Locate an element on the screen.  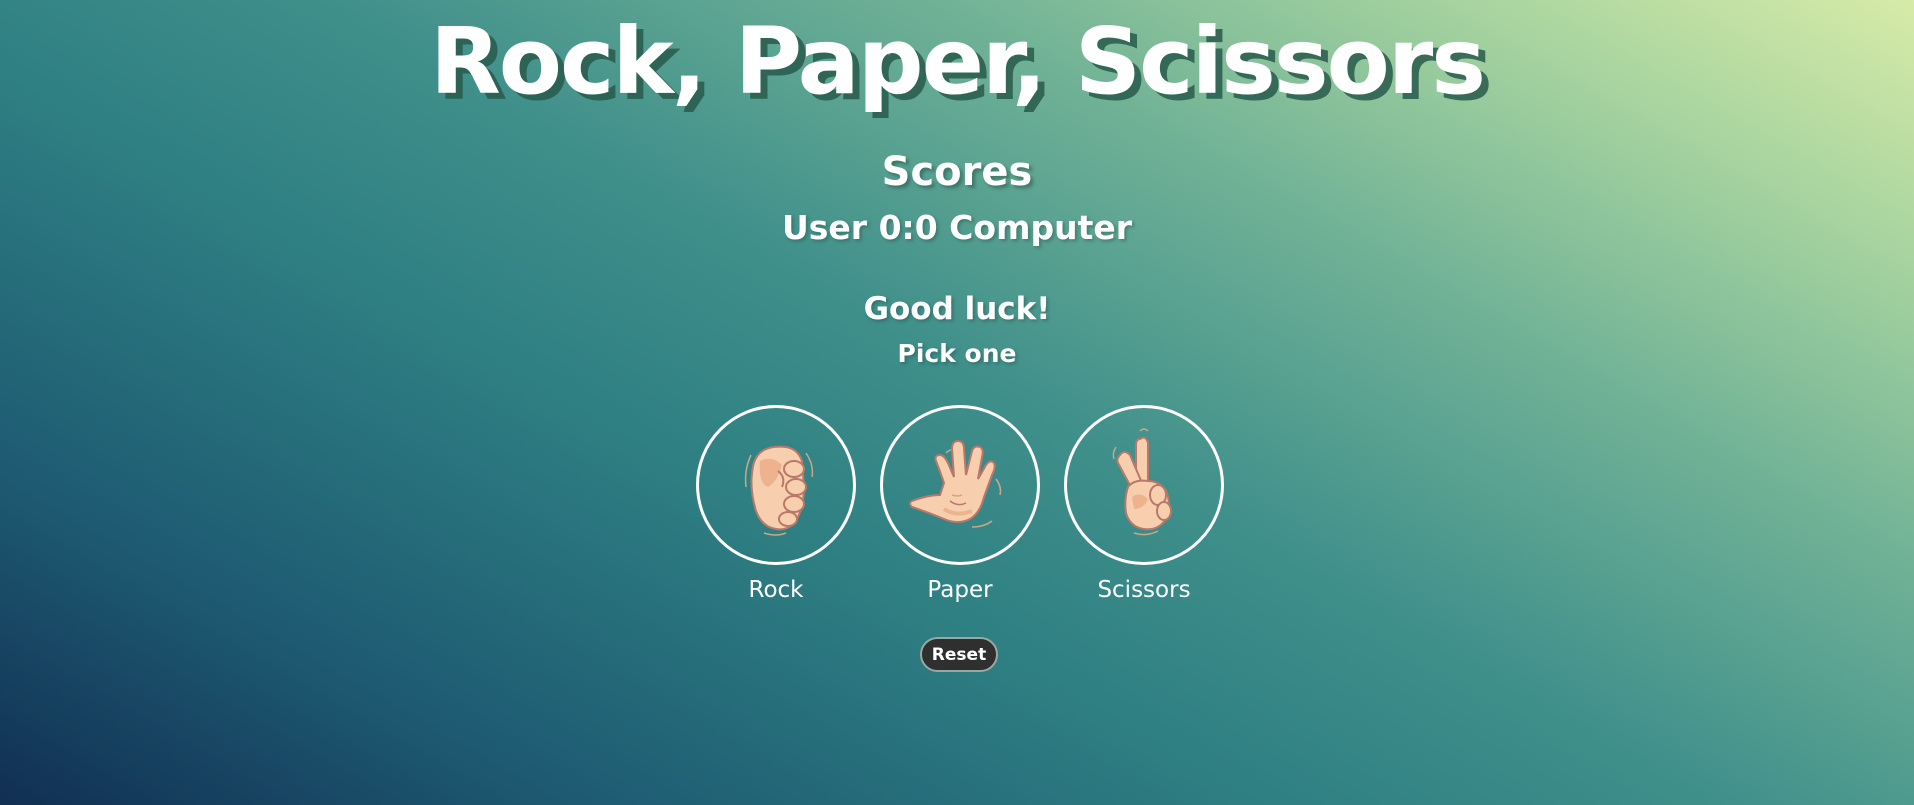
paper-label: Paper is located at coordinates (960, 590).